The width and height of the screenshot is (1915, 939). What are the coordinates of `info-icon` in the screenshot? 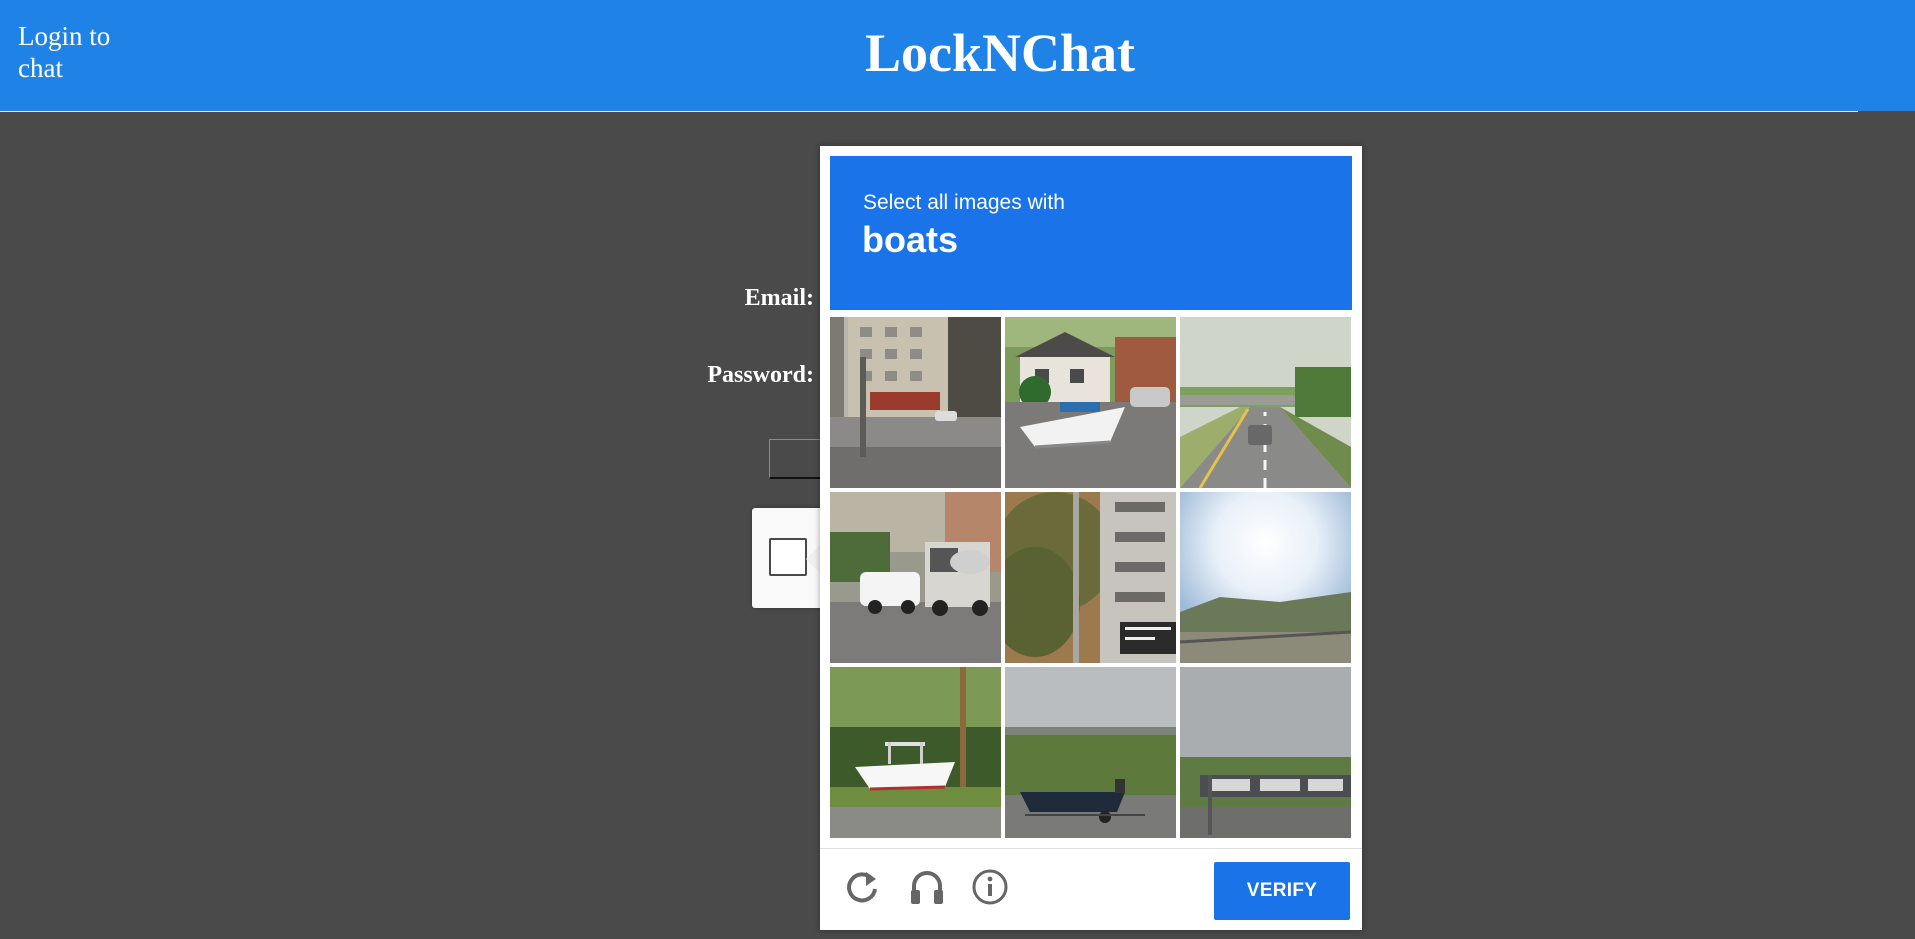 It's located at (990, 887).